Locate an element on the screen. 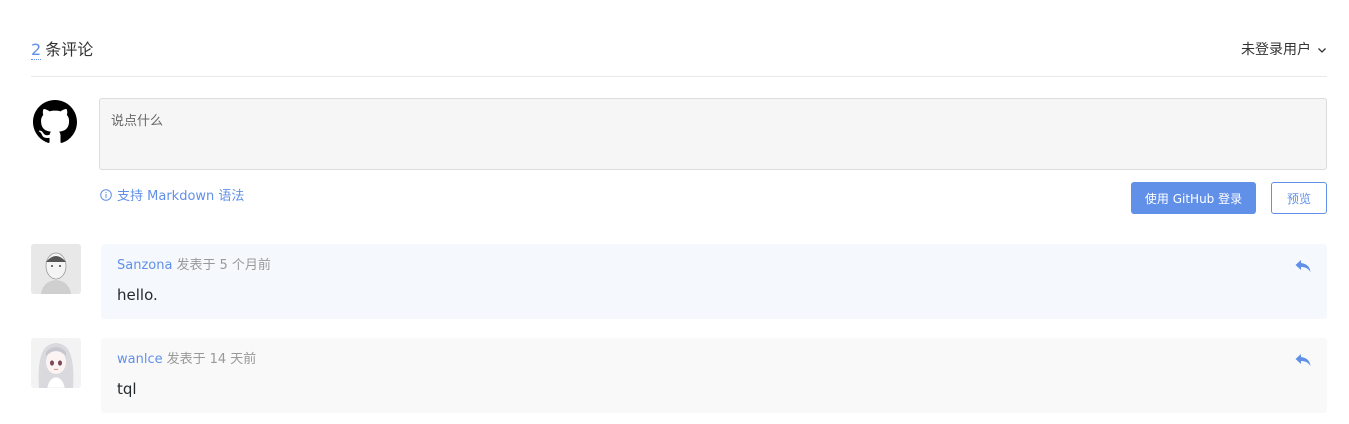  comment-author: wanlce is located at coordinates (140, 359).